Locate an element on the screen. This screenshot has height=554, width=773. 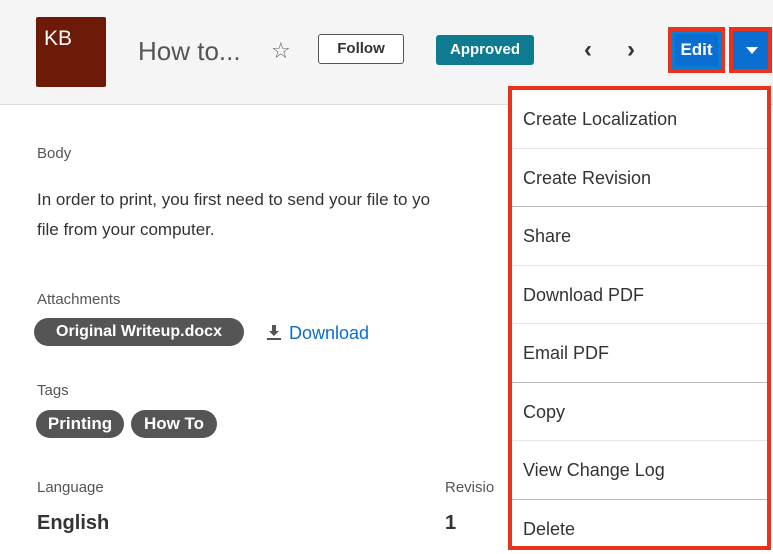
actions-dropdown-toggle is located at coordinates (750, 50).